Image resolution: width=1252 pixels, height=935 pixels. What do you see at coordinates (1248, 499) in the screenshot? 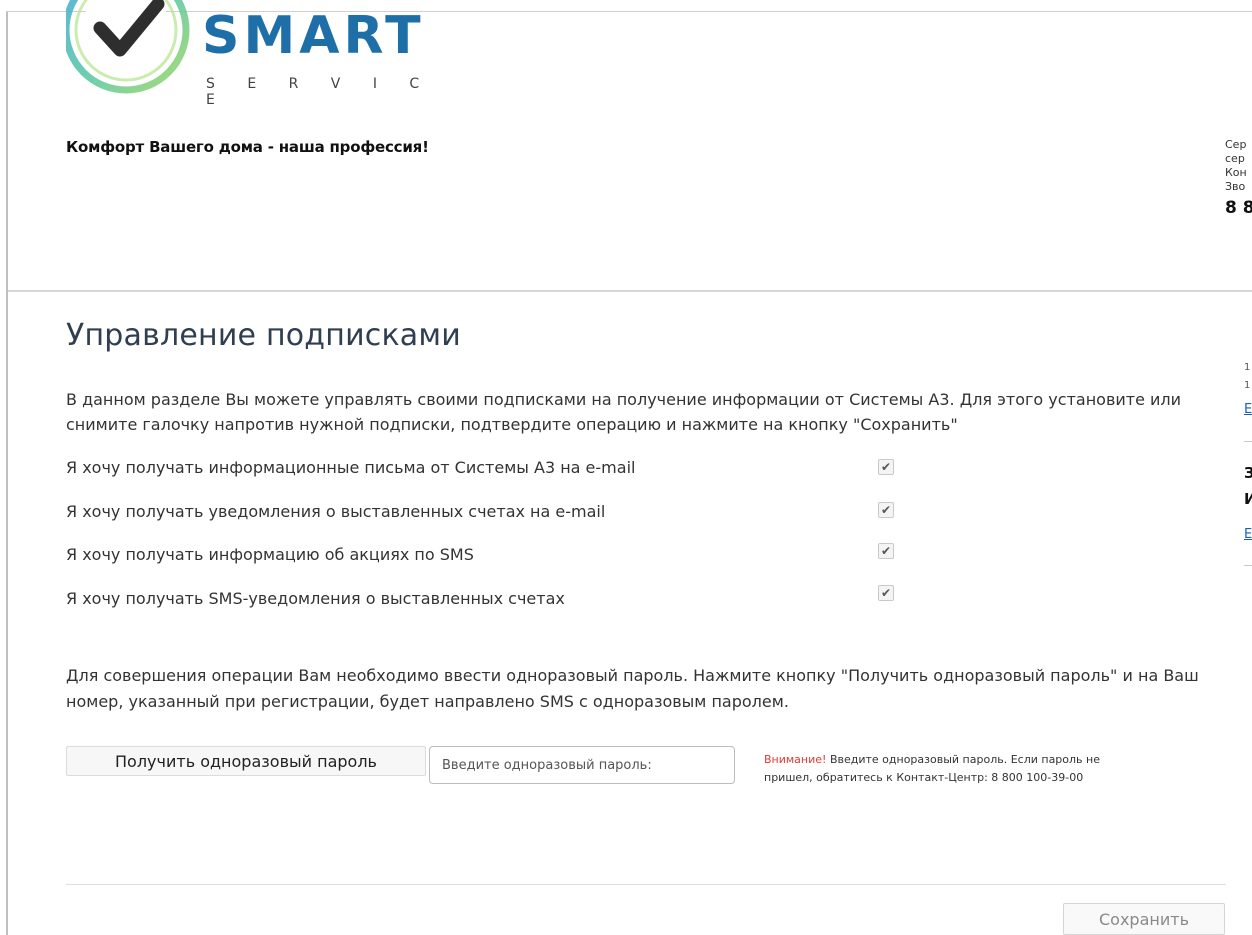
I see `sidebar-heading-fragment: И` at bounding box center [1248, 499].